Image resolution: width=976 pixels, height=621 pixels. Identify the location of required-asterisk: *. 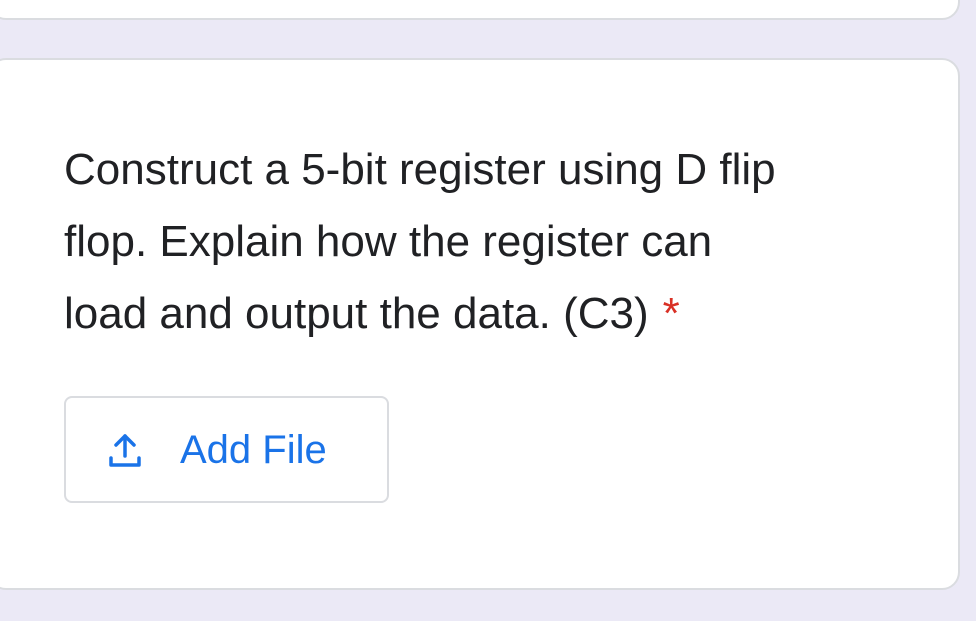
(671, 313).